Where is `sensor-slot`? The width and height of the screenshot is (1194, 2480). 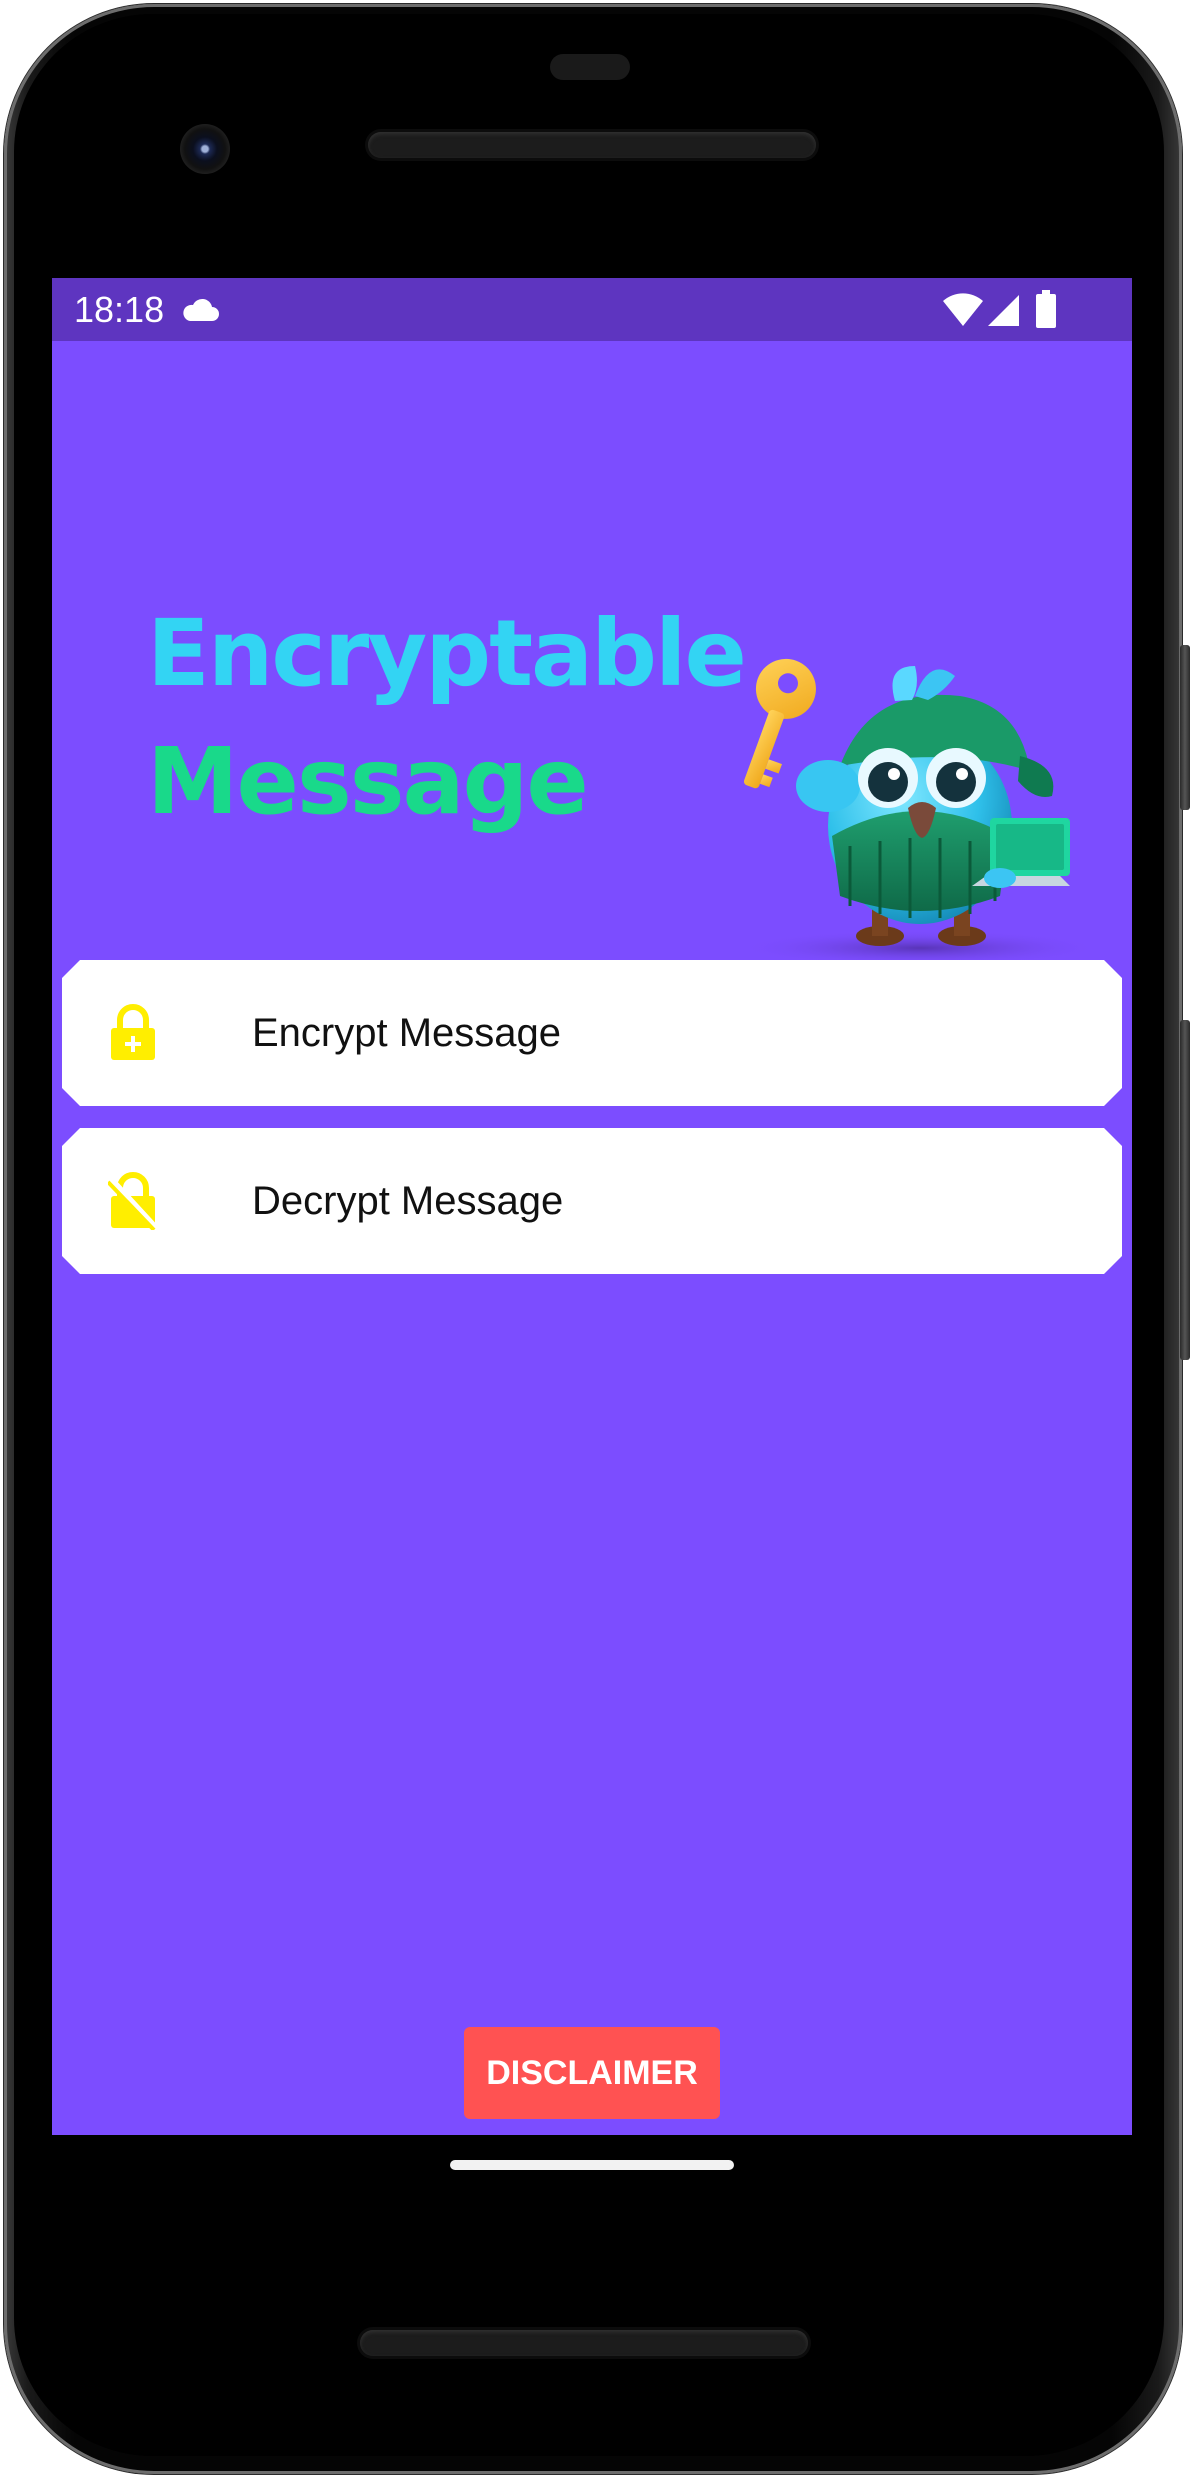
sensor-slot is located at coordinates (590, 67).